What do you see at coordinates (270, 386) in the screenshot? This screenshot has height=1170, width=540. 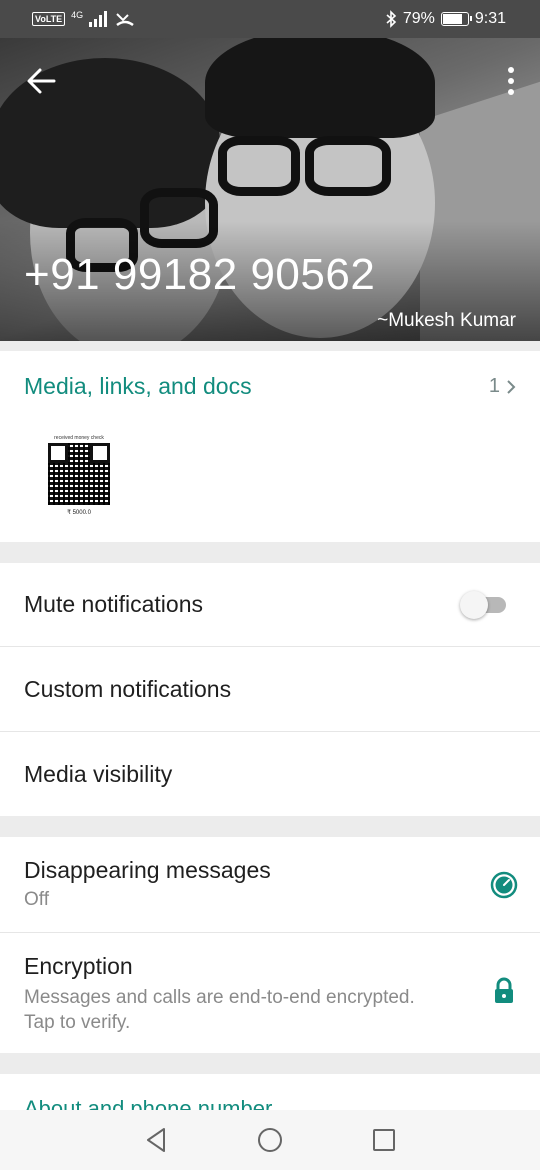 I see `media-header: Media, links, and docs 1` at bounding box center [270, 386].